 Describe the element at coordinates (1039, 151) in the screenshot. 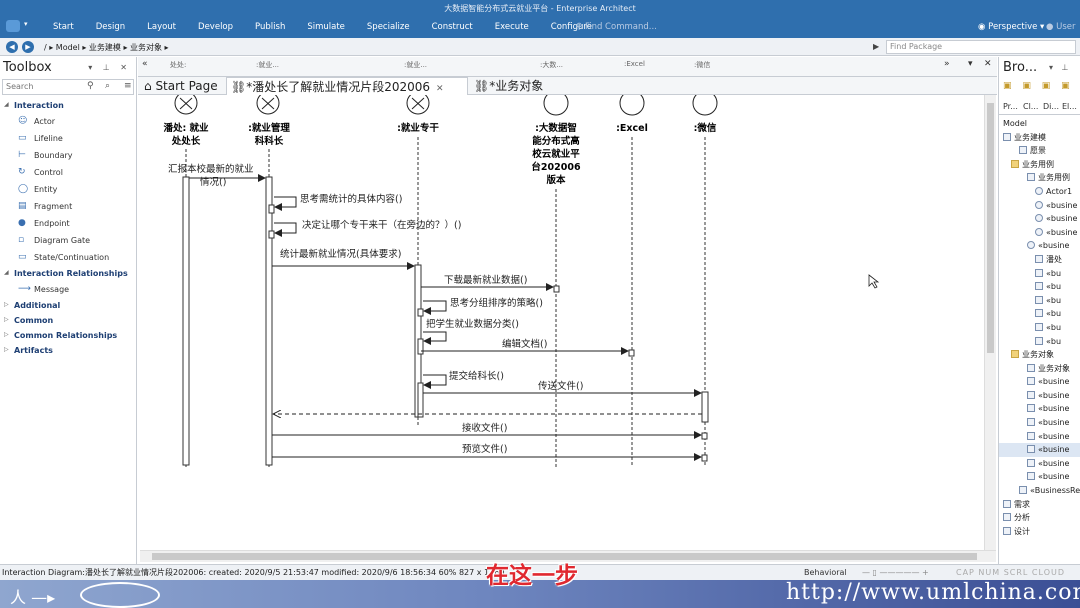

I see `tree-item: 愿景` at that location.